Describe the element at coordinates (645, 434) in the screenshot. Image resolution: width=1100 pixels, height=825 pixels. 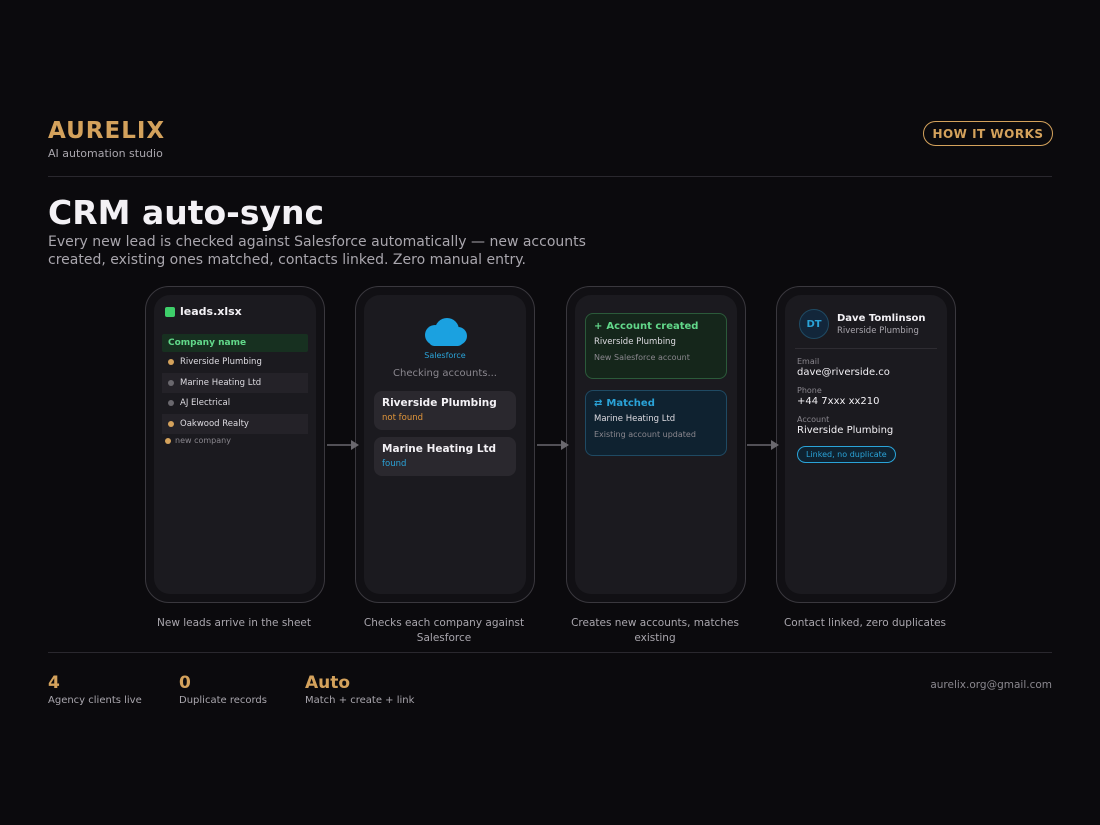
I see `card-subtext: Existing account updated` at that location.